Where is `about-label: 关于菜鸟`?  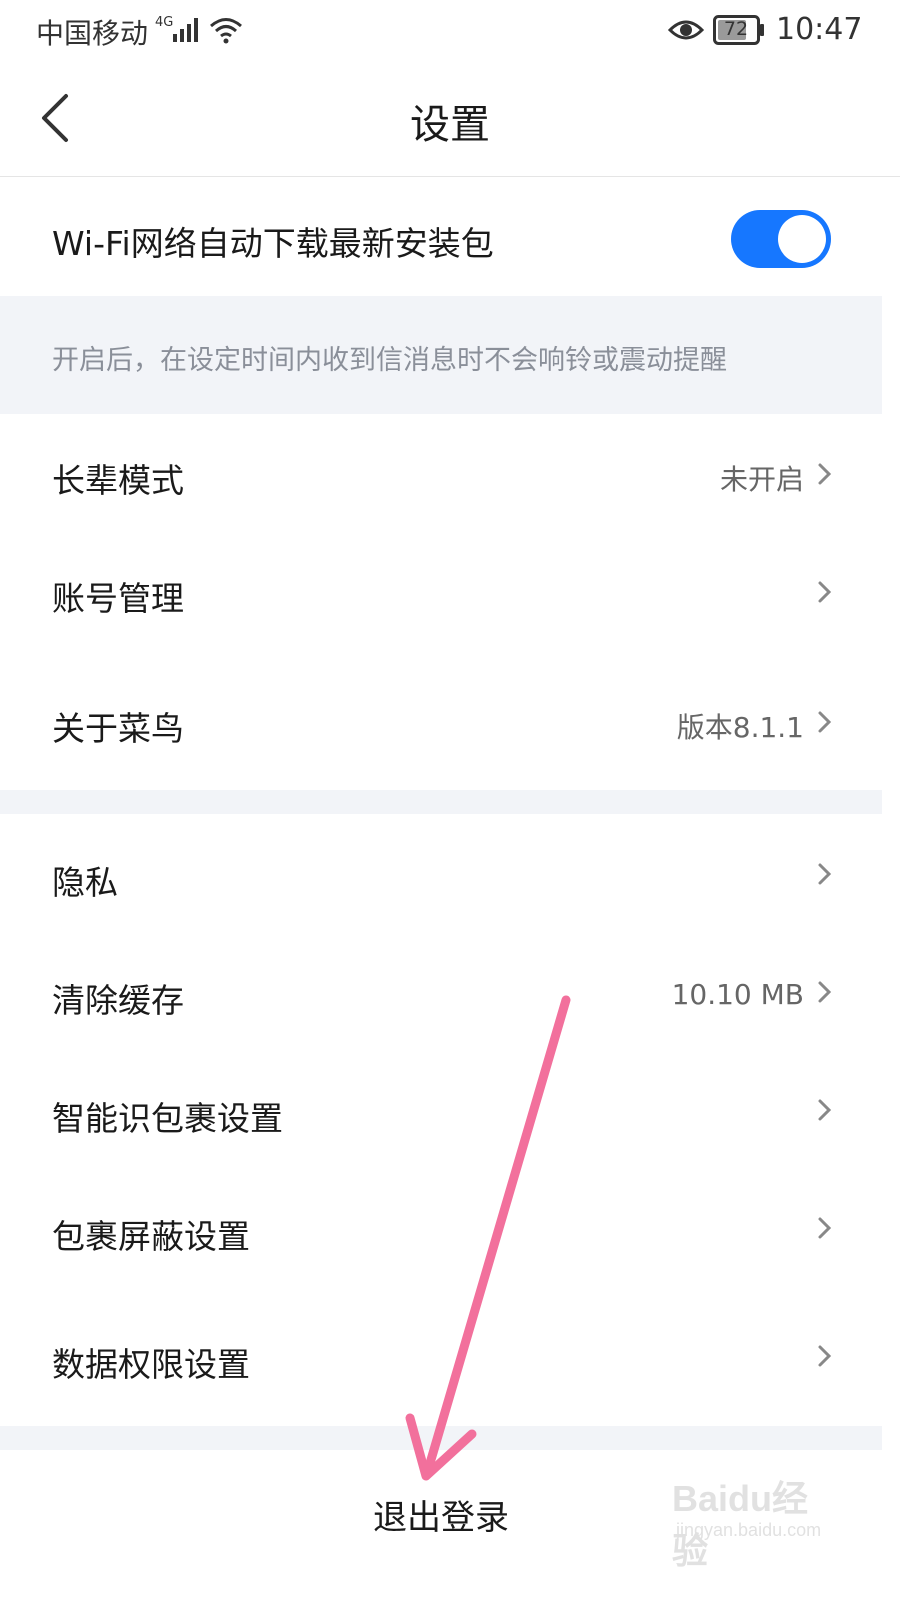
about-label: 关于菜鸟 is located at coordinates (118, 728).